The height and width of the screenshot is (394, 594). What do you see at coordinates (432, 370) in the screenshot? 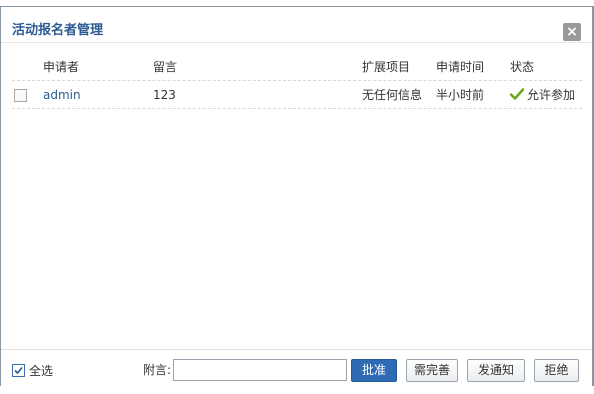
I see `needs-improvement-button: 需完善` at bounding box center [432, 370].